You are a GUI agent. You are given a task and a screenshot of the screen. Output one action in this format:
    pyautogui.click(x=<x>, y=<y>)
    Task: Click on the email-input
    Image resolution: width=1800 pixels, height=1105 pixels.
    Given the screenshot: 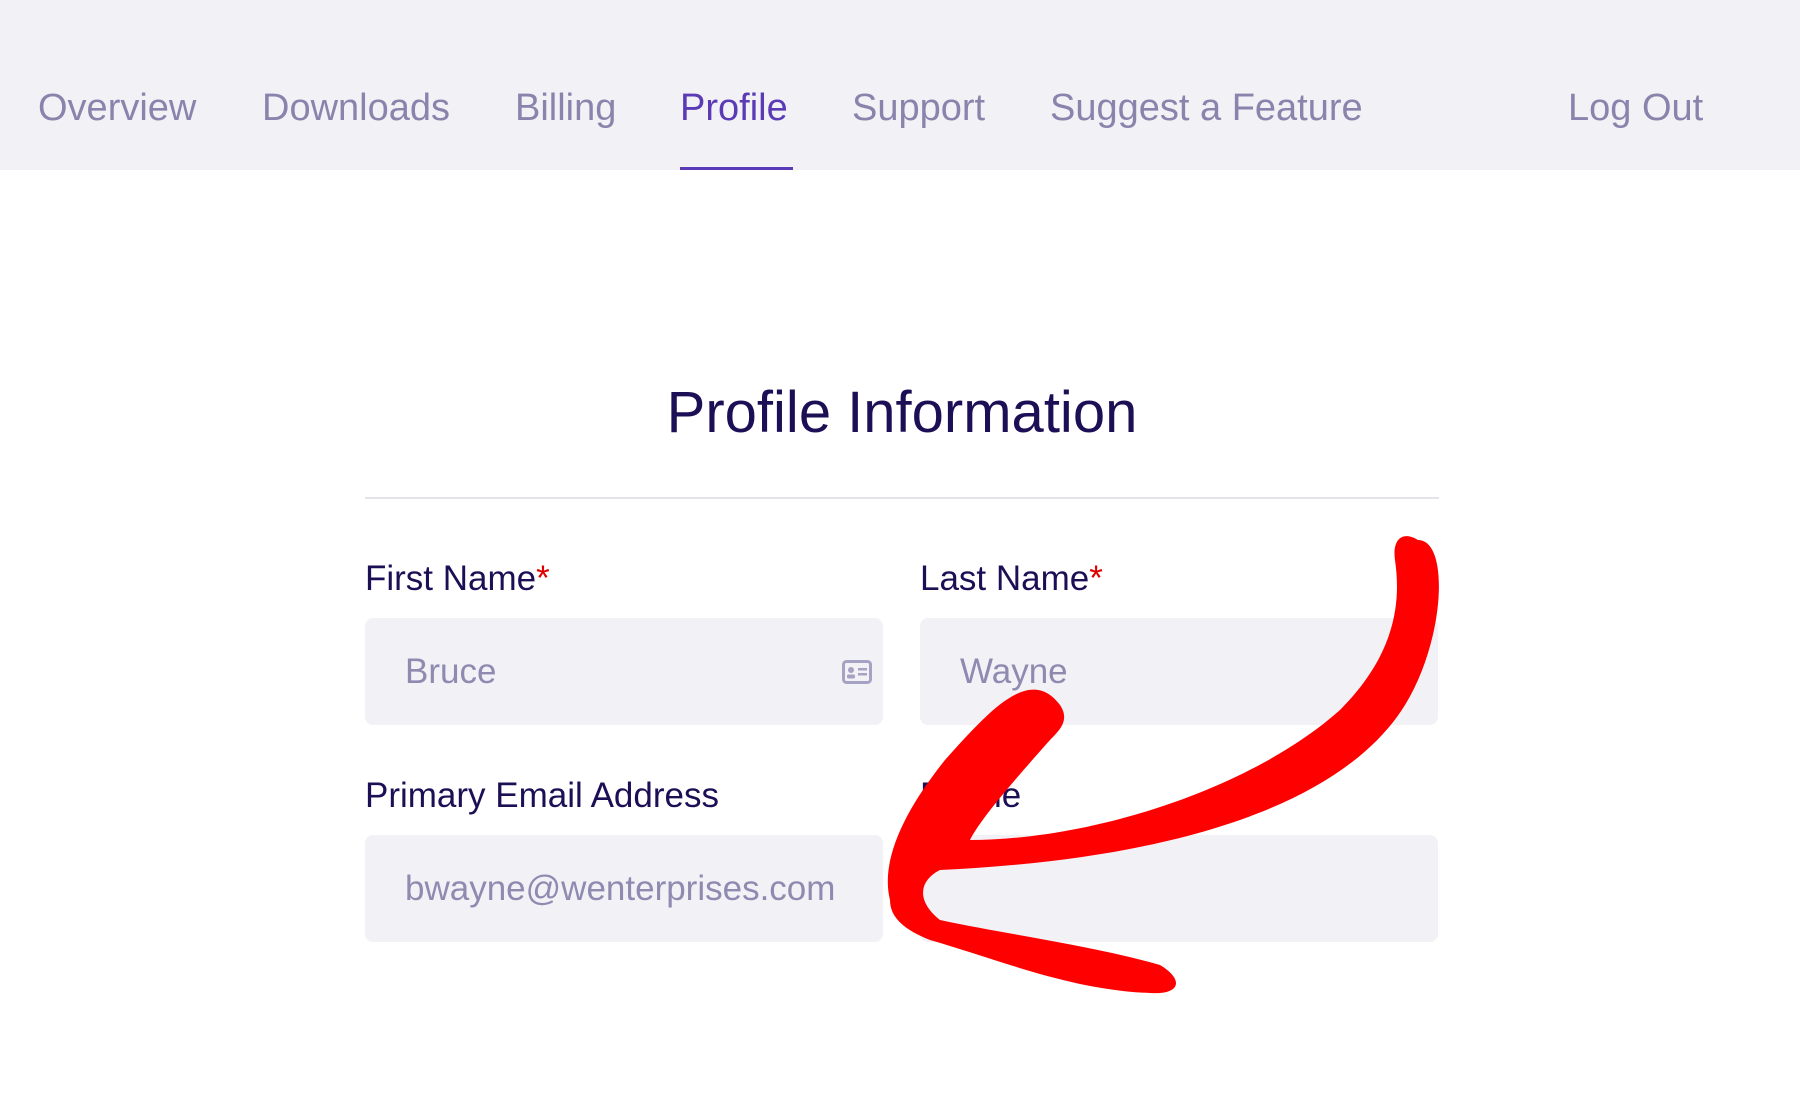 What is the action you would take?
    pyautogui.click(x=624, y=888)
    